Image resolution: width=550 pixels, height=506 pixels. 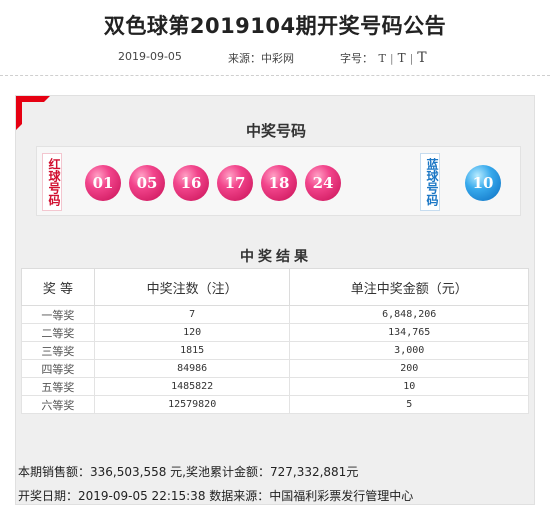 I want to click on prize-level: 三等奖, so click(x=58, y=350).